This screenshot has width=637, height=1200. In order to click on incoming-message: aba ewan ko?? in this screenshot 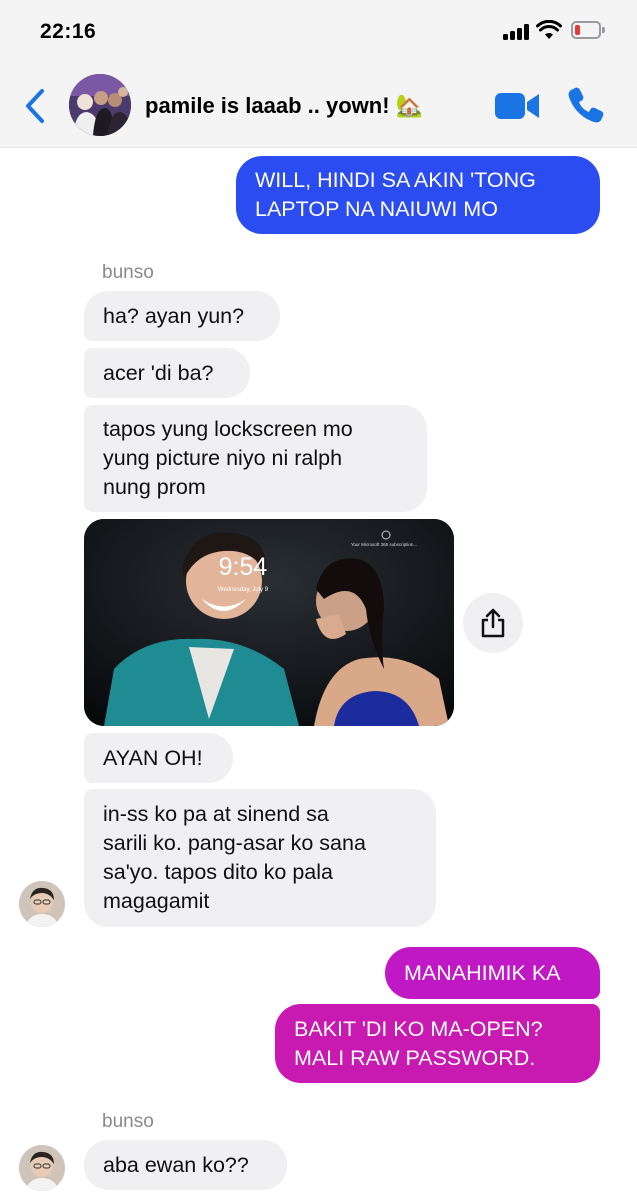, I will do `click(185, 1165)`.